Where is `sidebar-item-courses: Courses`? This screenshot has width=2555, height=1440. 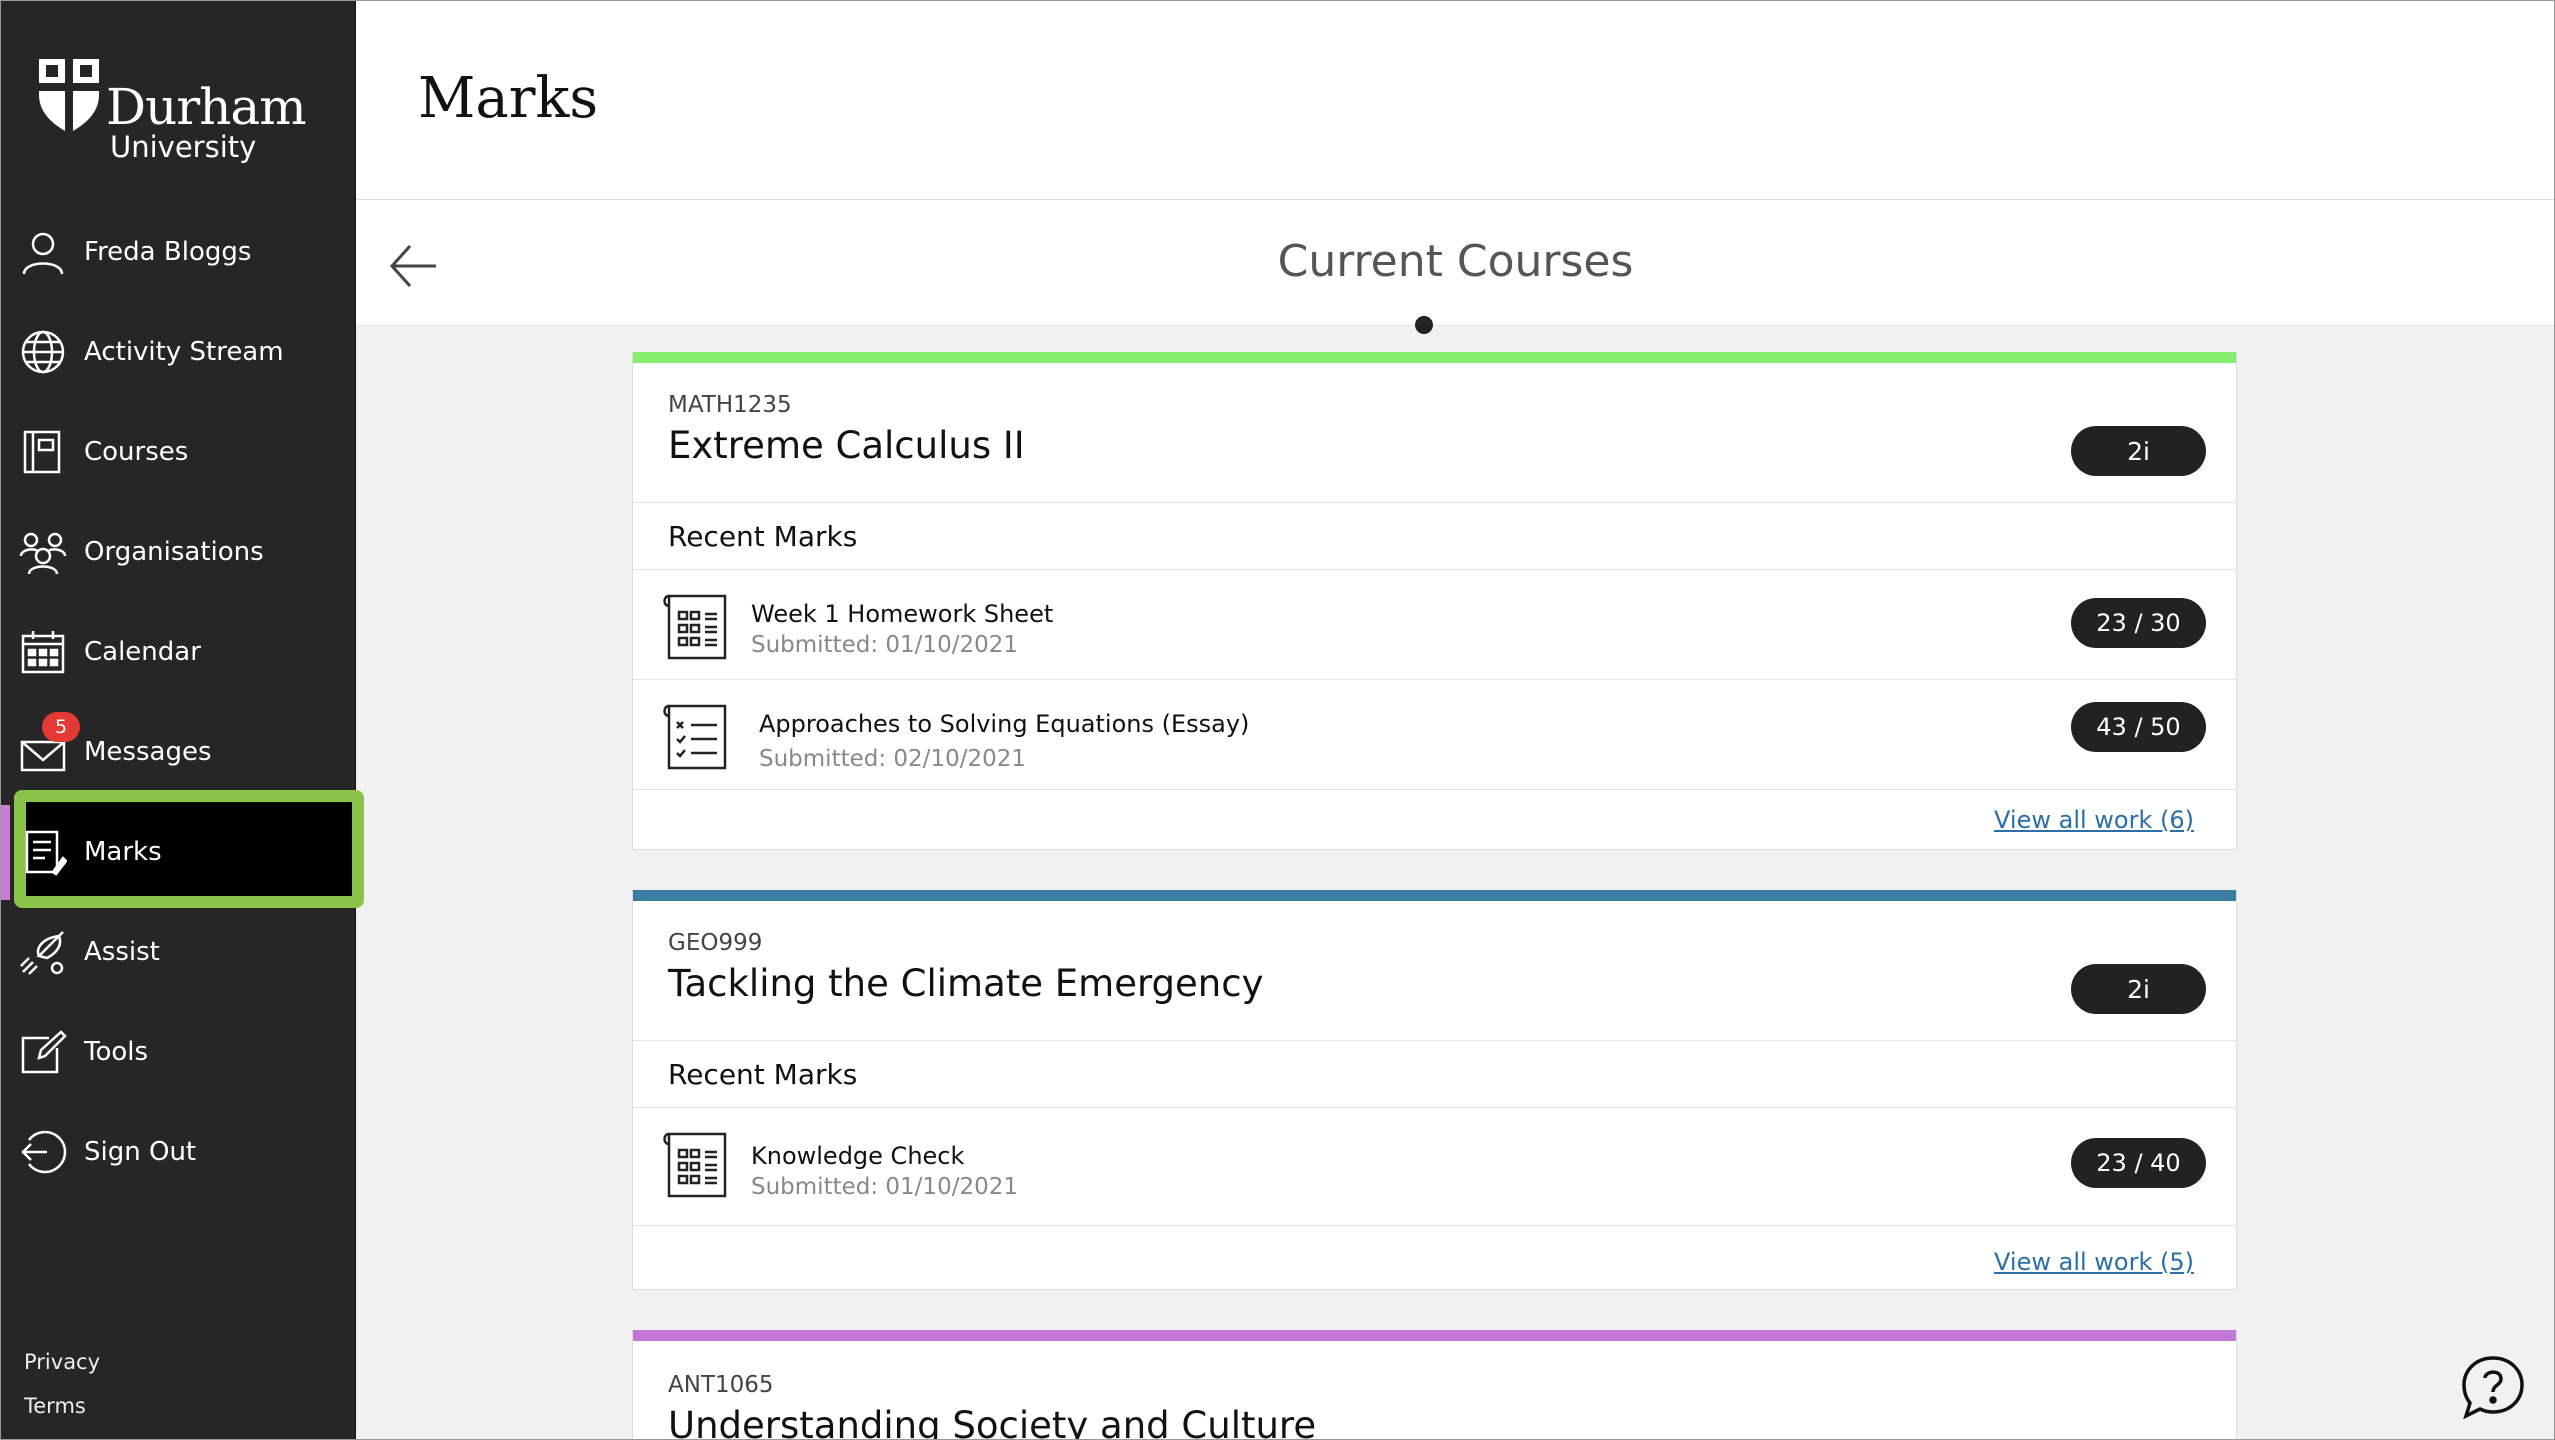
sidebar-item-courses: Courses is located at coordinates (178, 452).